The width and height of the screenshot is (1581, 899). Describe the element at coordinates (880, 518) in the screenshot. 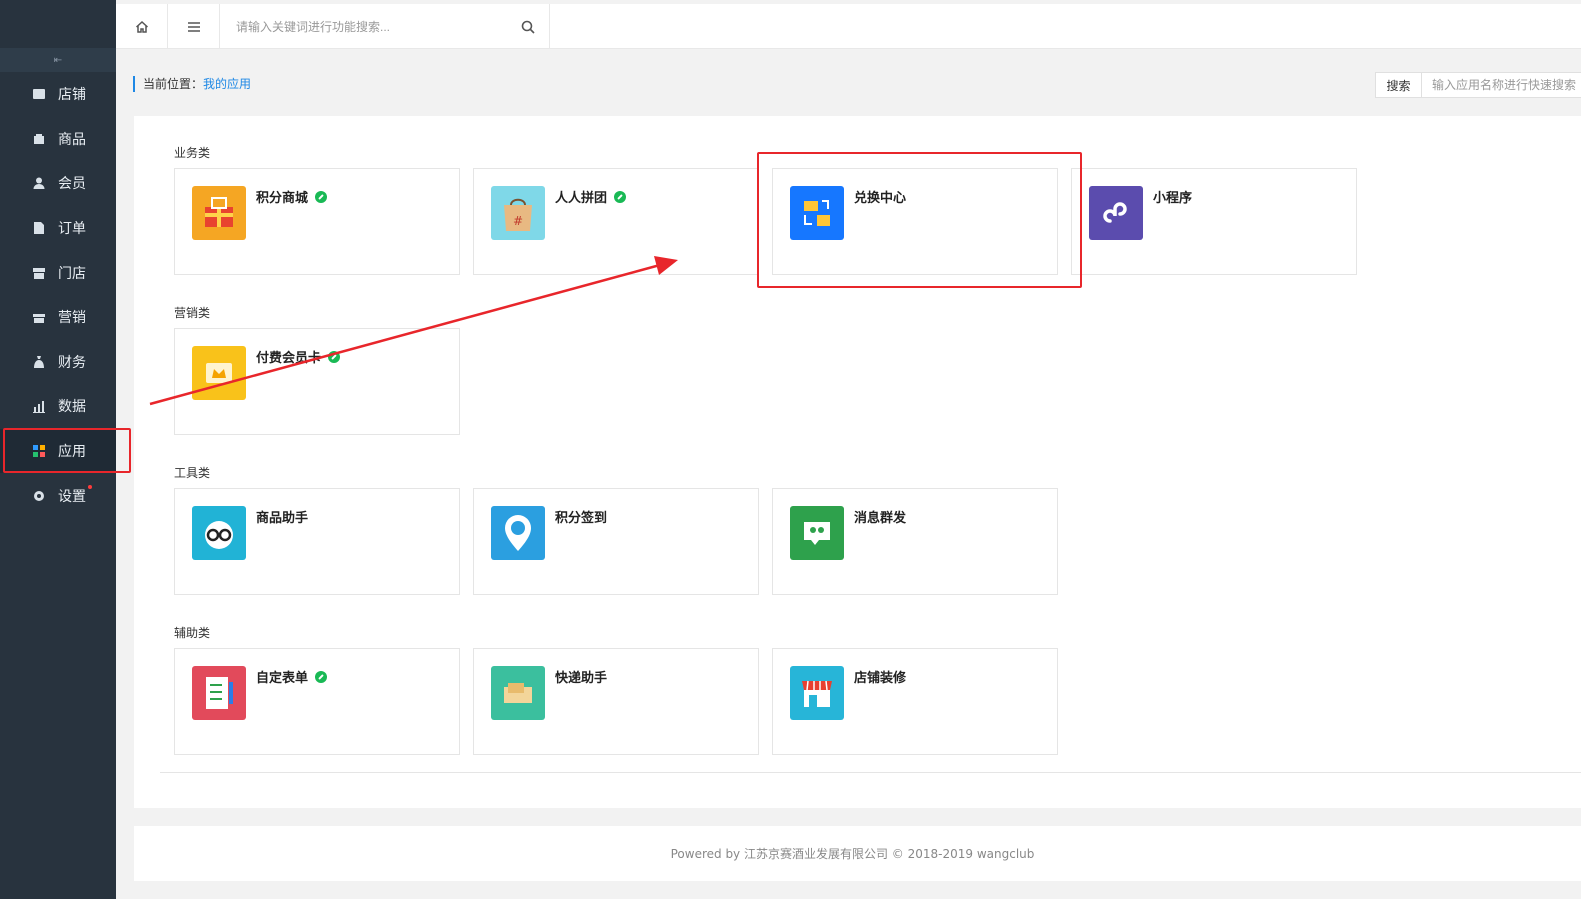

I see `app-name: 消息群发` at that location.